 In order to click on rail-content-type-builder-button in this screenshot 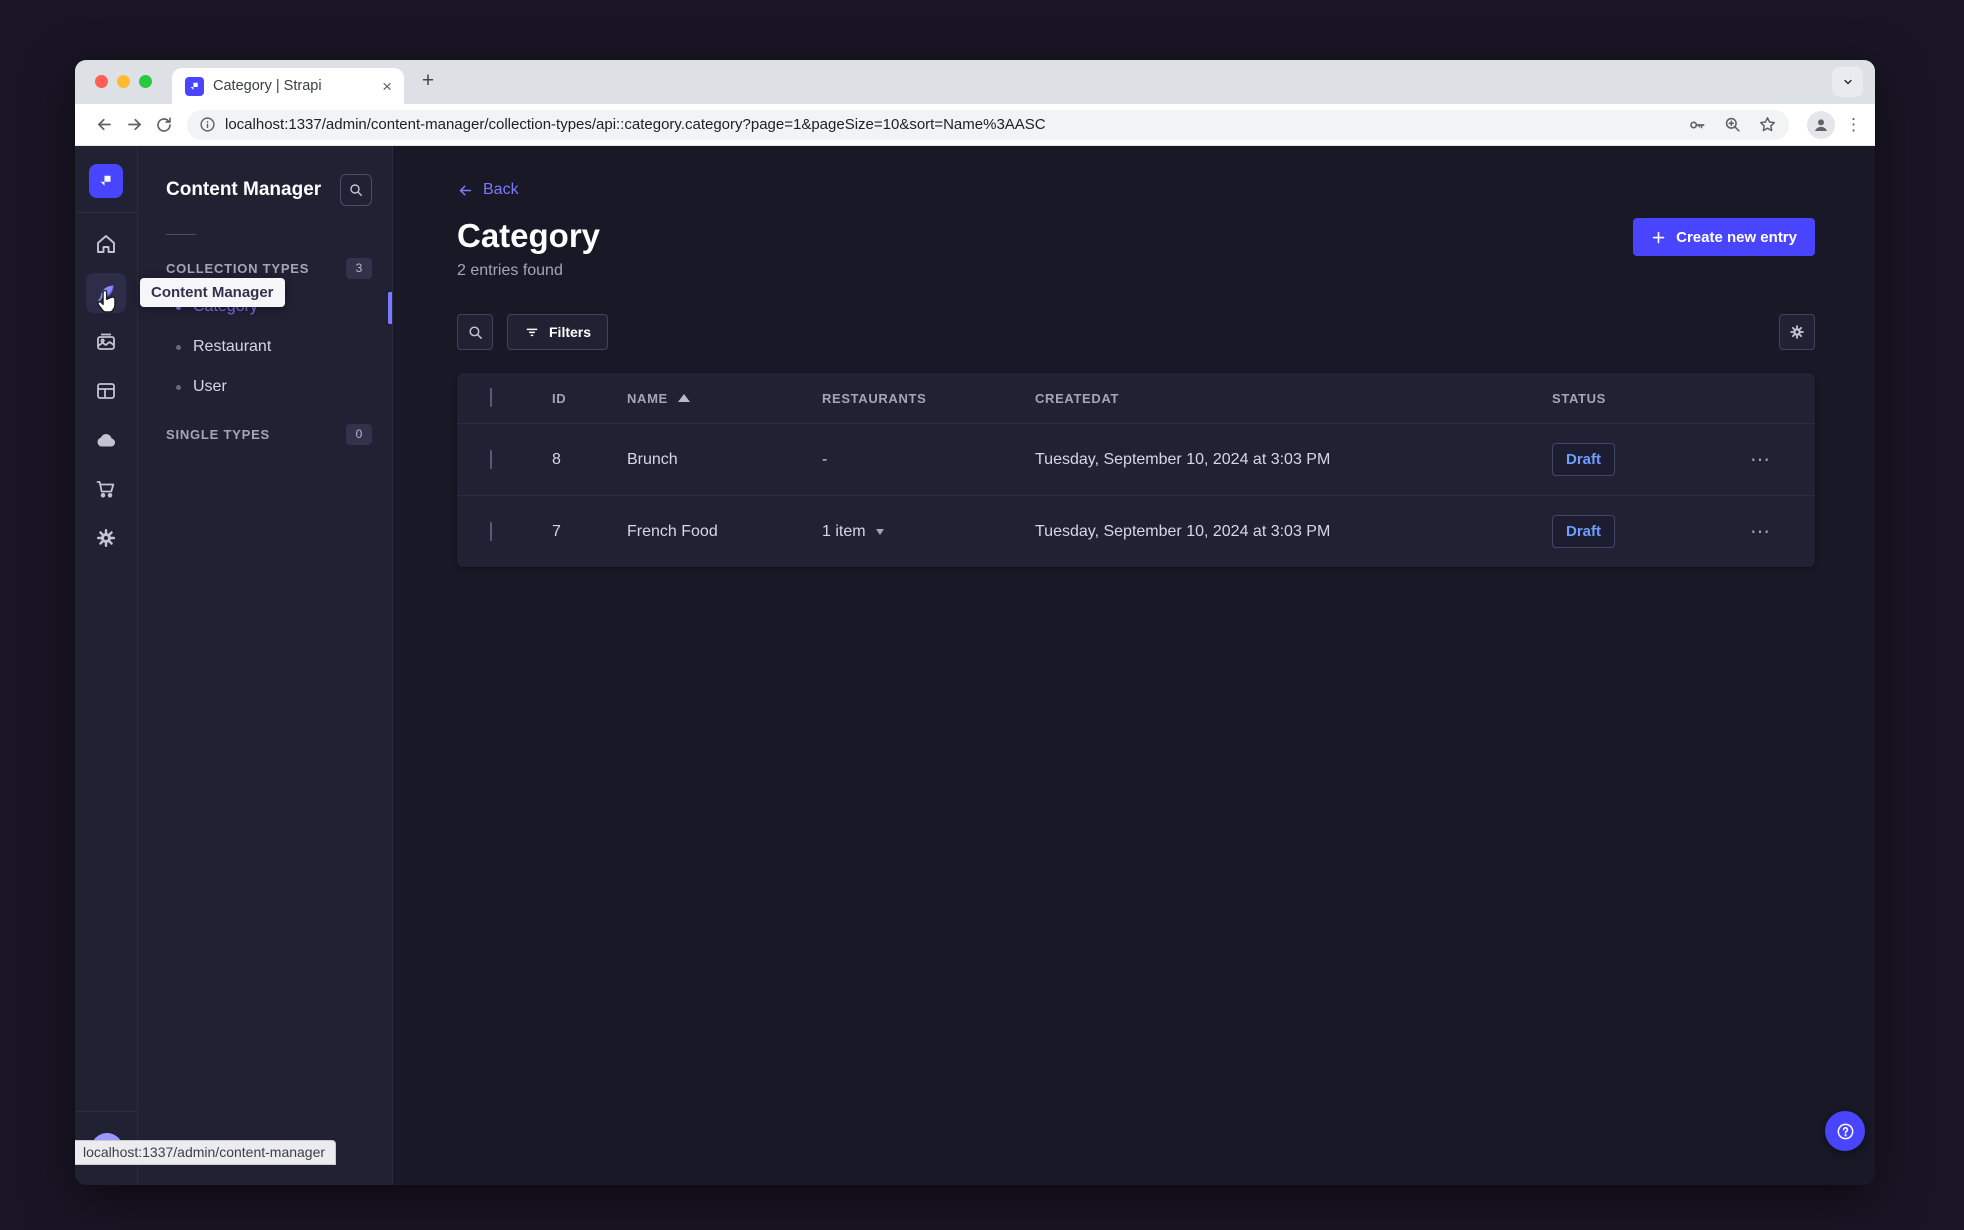, I will do `click(106, 391)`.